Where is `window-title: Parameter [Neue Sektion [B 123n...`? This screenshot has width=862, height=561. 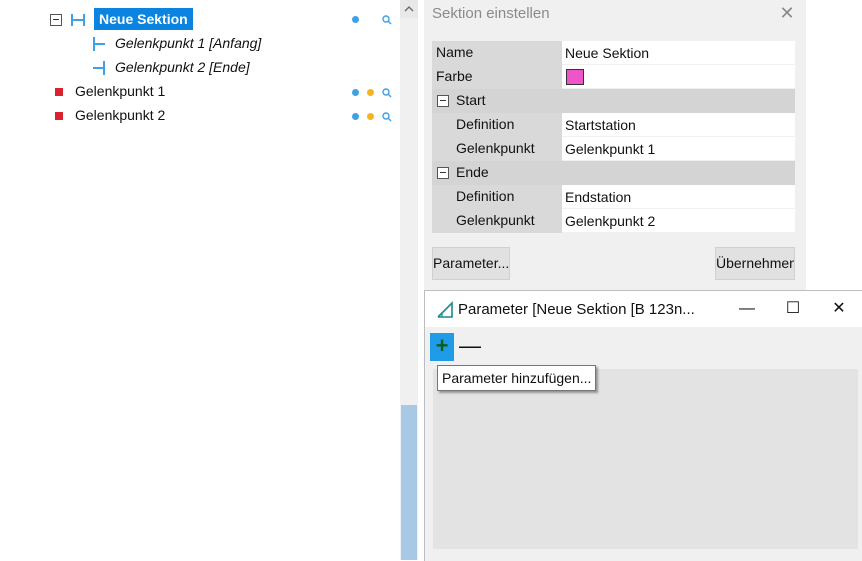 window-title: Parameter [Neue Sektion [B 123n... is located at coordinates (576, 309).